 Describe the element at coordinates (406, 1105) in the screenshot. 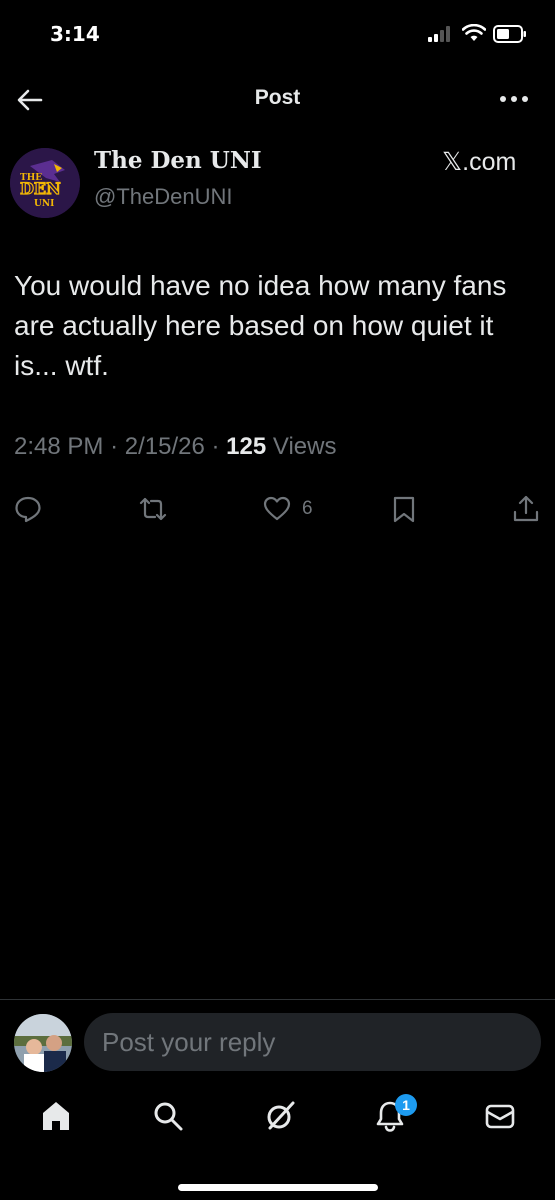

I see `notification-badge: 1` at that location.